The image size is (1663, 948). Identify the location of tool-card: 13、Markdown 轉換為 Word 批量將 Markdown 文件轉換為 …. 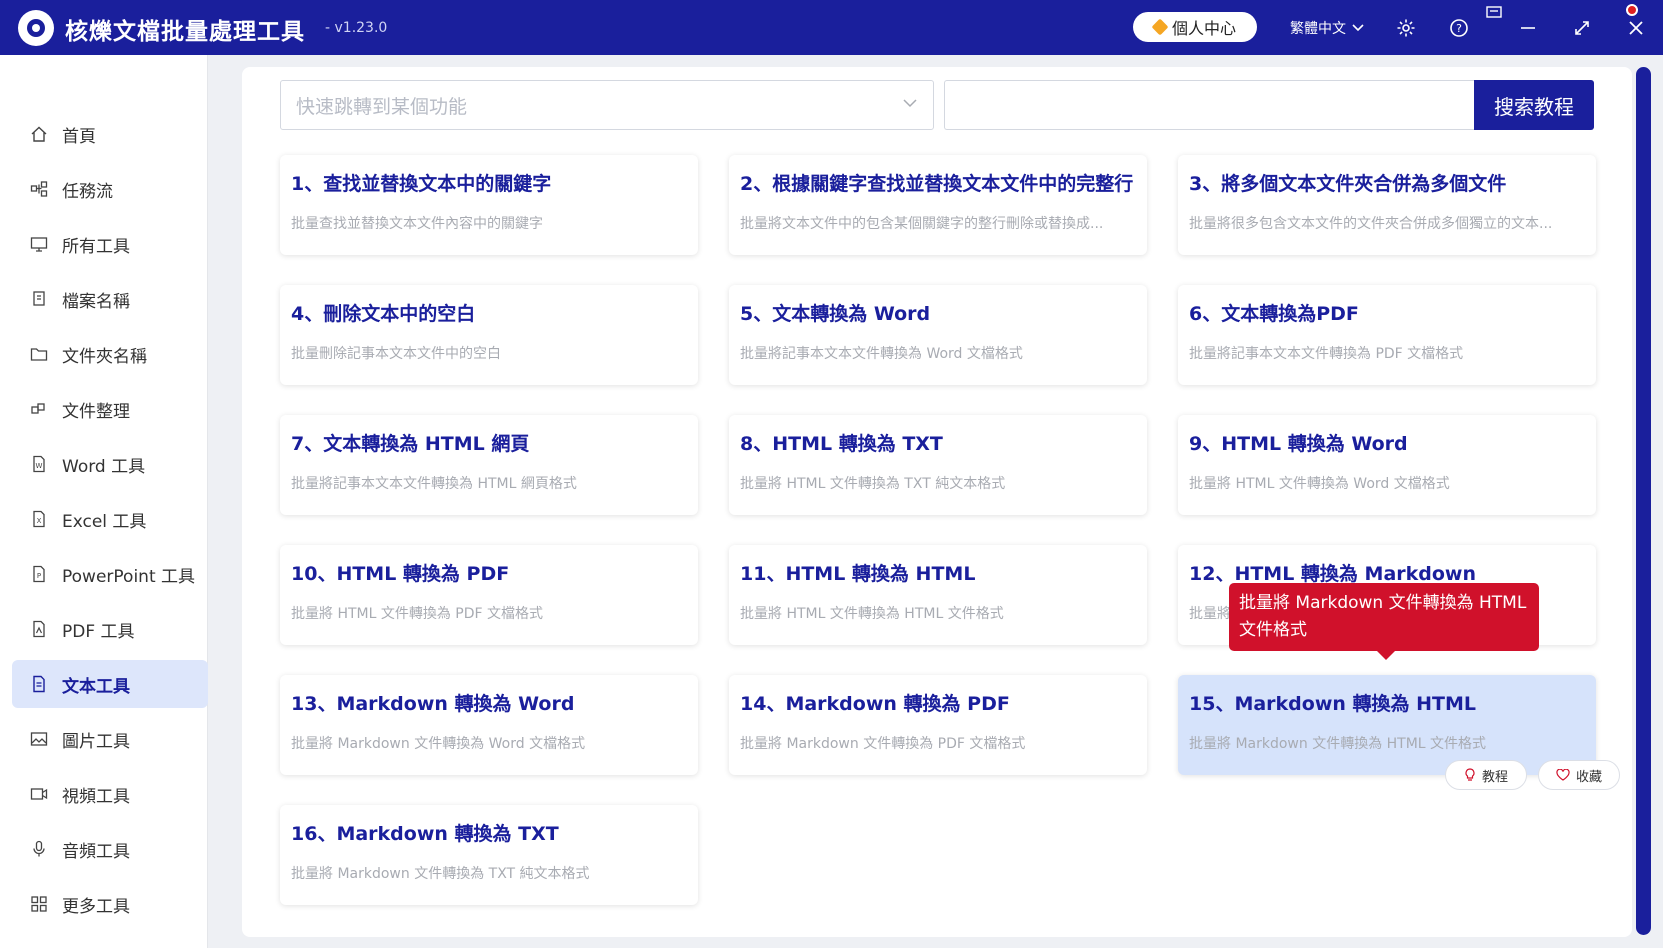
(489, 725).